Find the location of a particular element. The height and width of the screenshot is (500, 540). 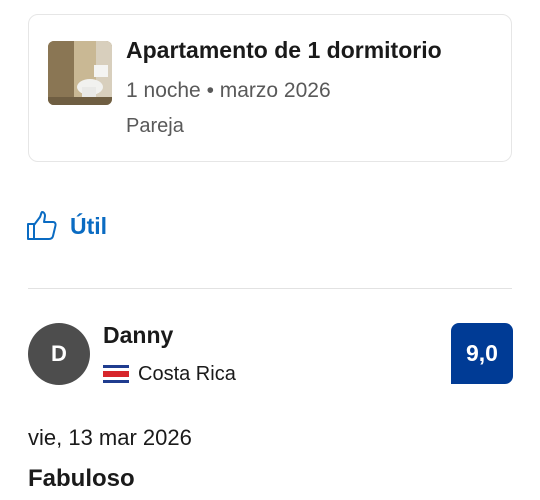

reviewer-country: Costa Rica is located at coordinates (169, 374).